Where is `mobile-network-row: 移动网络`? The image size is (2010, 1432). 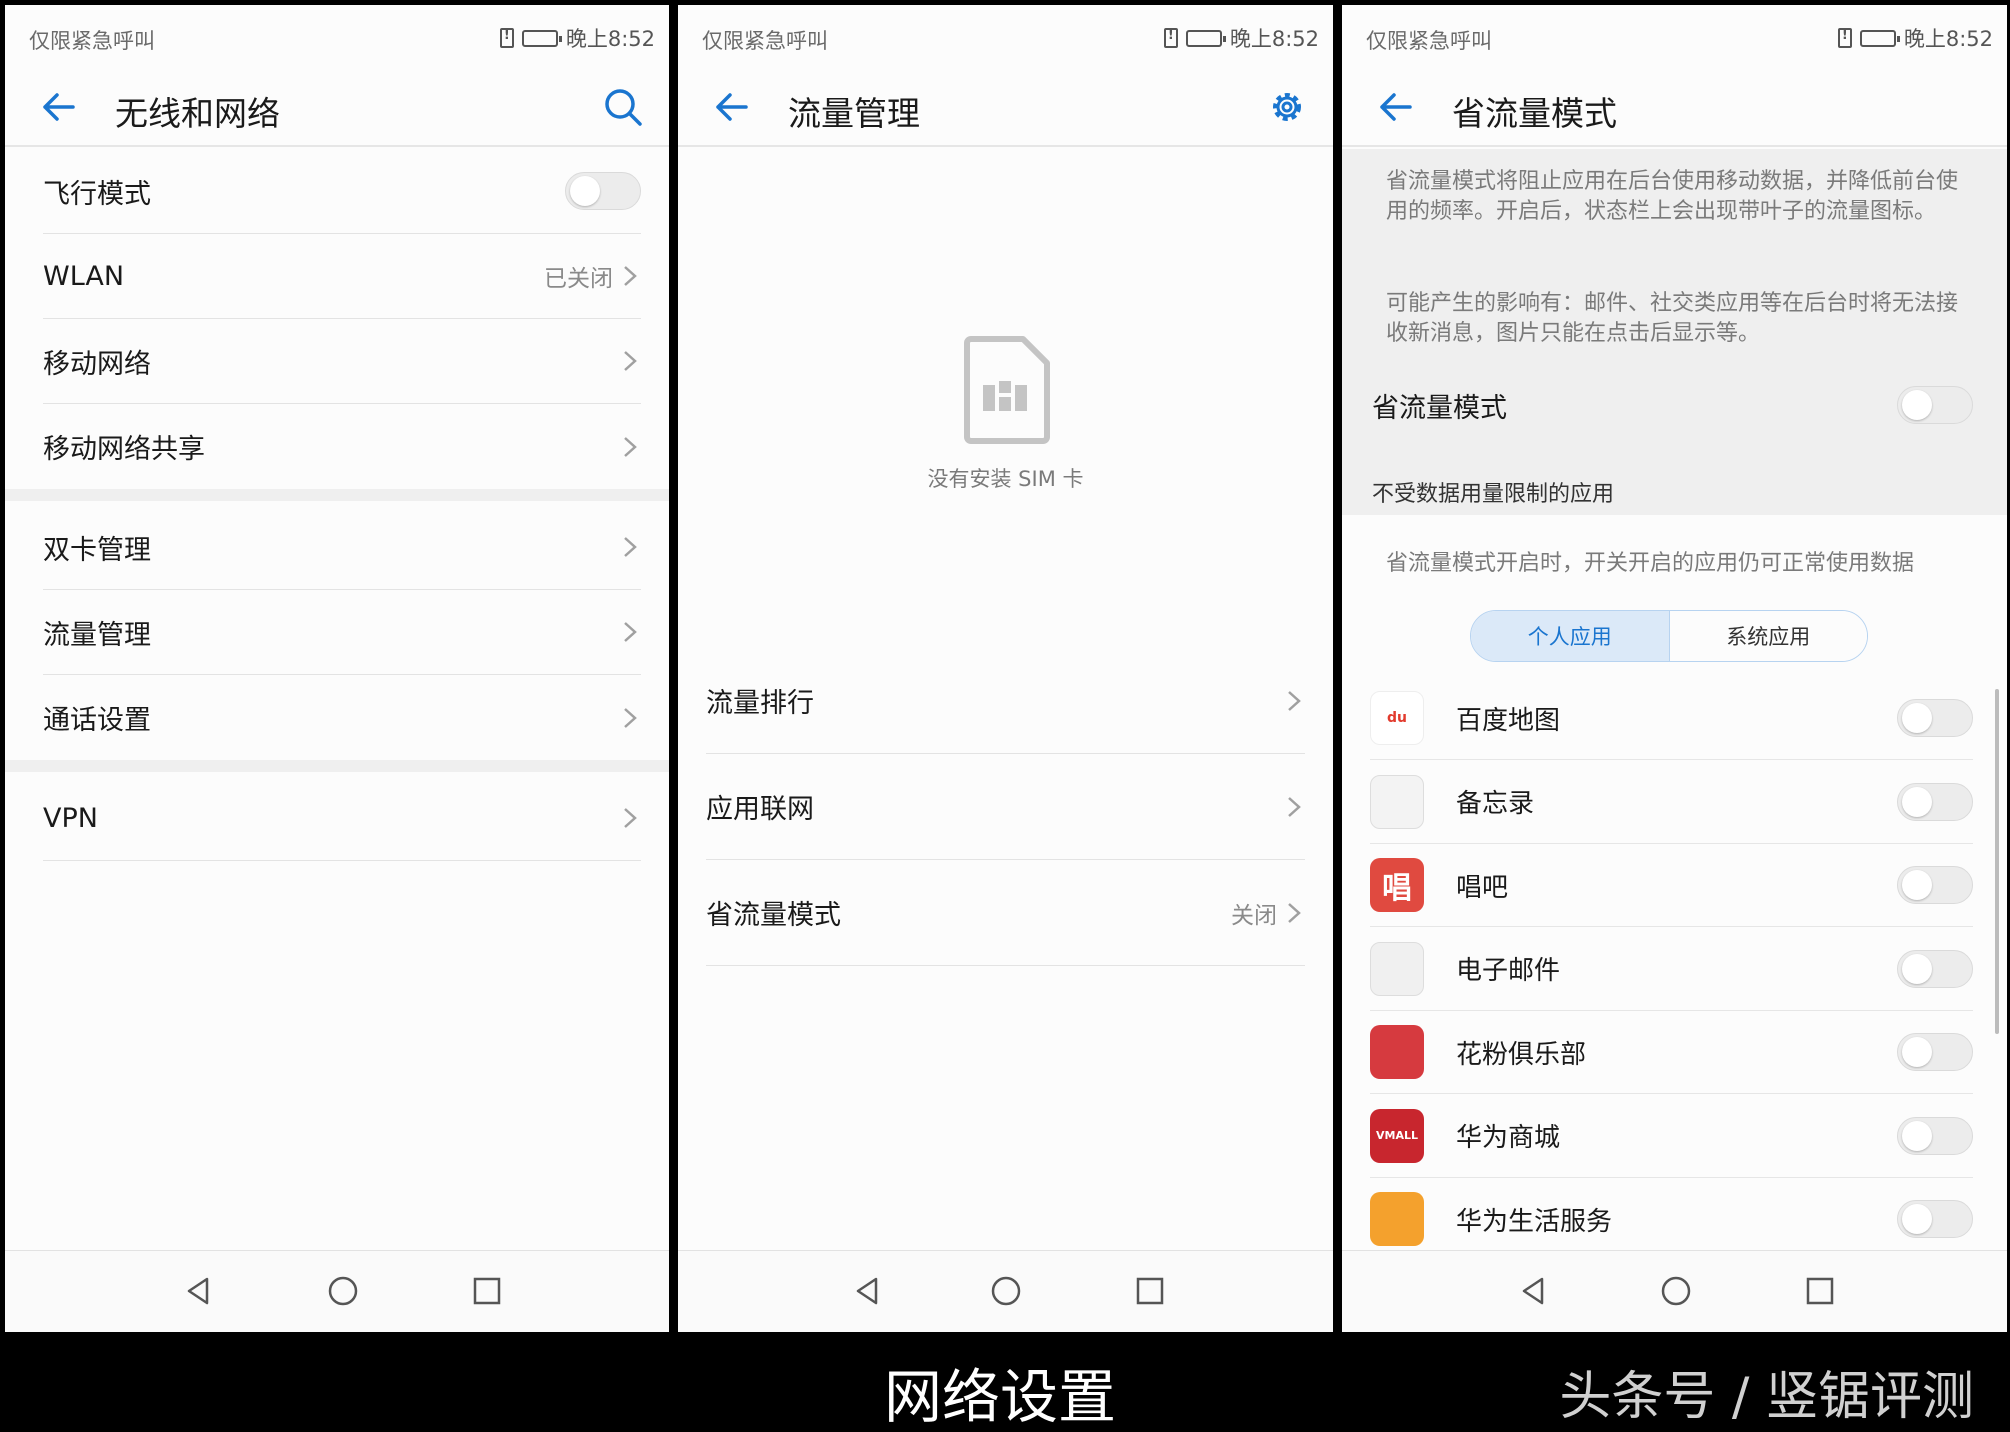 mobile-network-row: 移动网络 is located at coordinates (342, 361).